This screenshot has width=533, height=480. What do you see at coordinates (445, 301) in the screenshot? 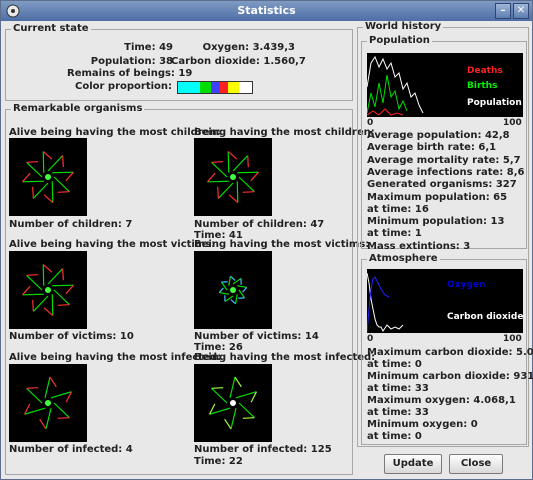
I see `atmosphere-chart: Oxygen Carbon dioxide` at bounding box center [445, 301].